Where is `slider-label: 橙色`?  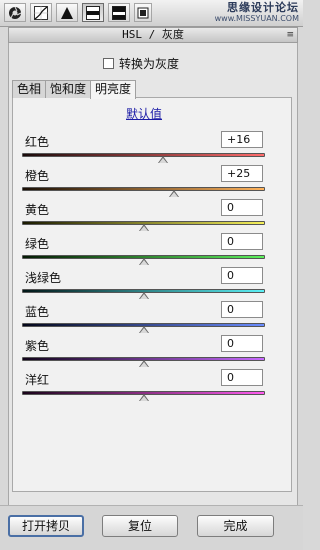 slider-label: 橙色 is located at coordinates (37, 176).